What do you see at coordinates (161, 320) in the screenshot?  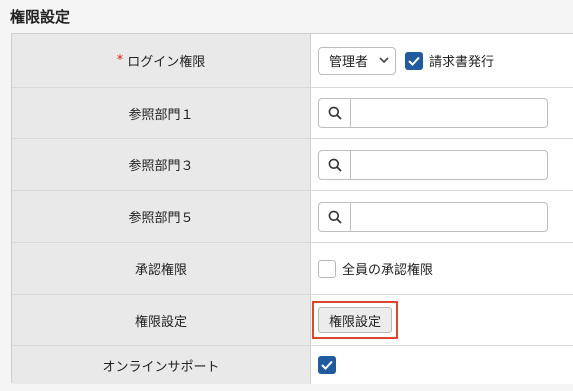 I see `permission-settings-label: 権限設定` at bounding box center [161, 320].